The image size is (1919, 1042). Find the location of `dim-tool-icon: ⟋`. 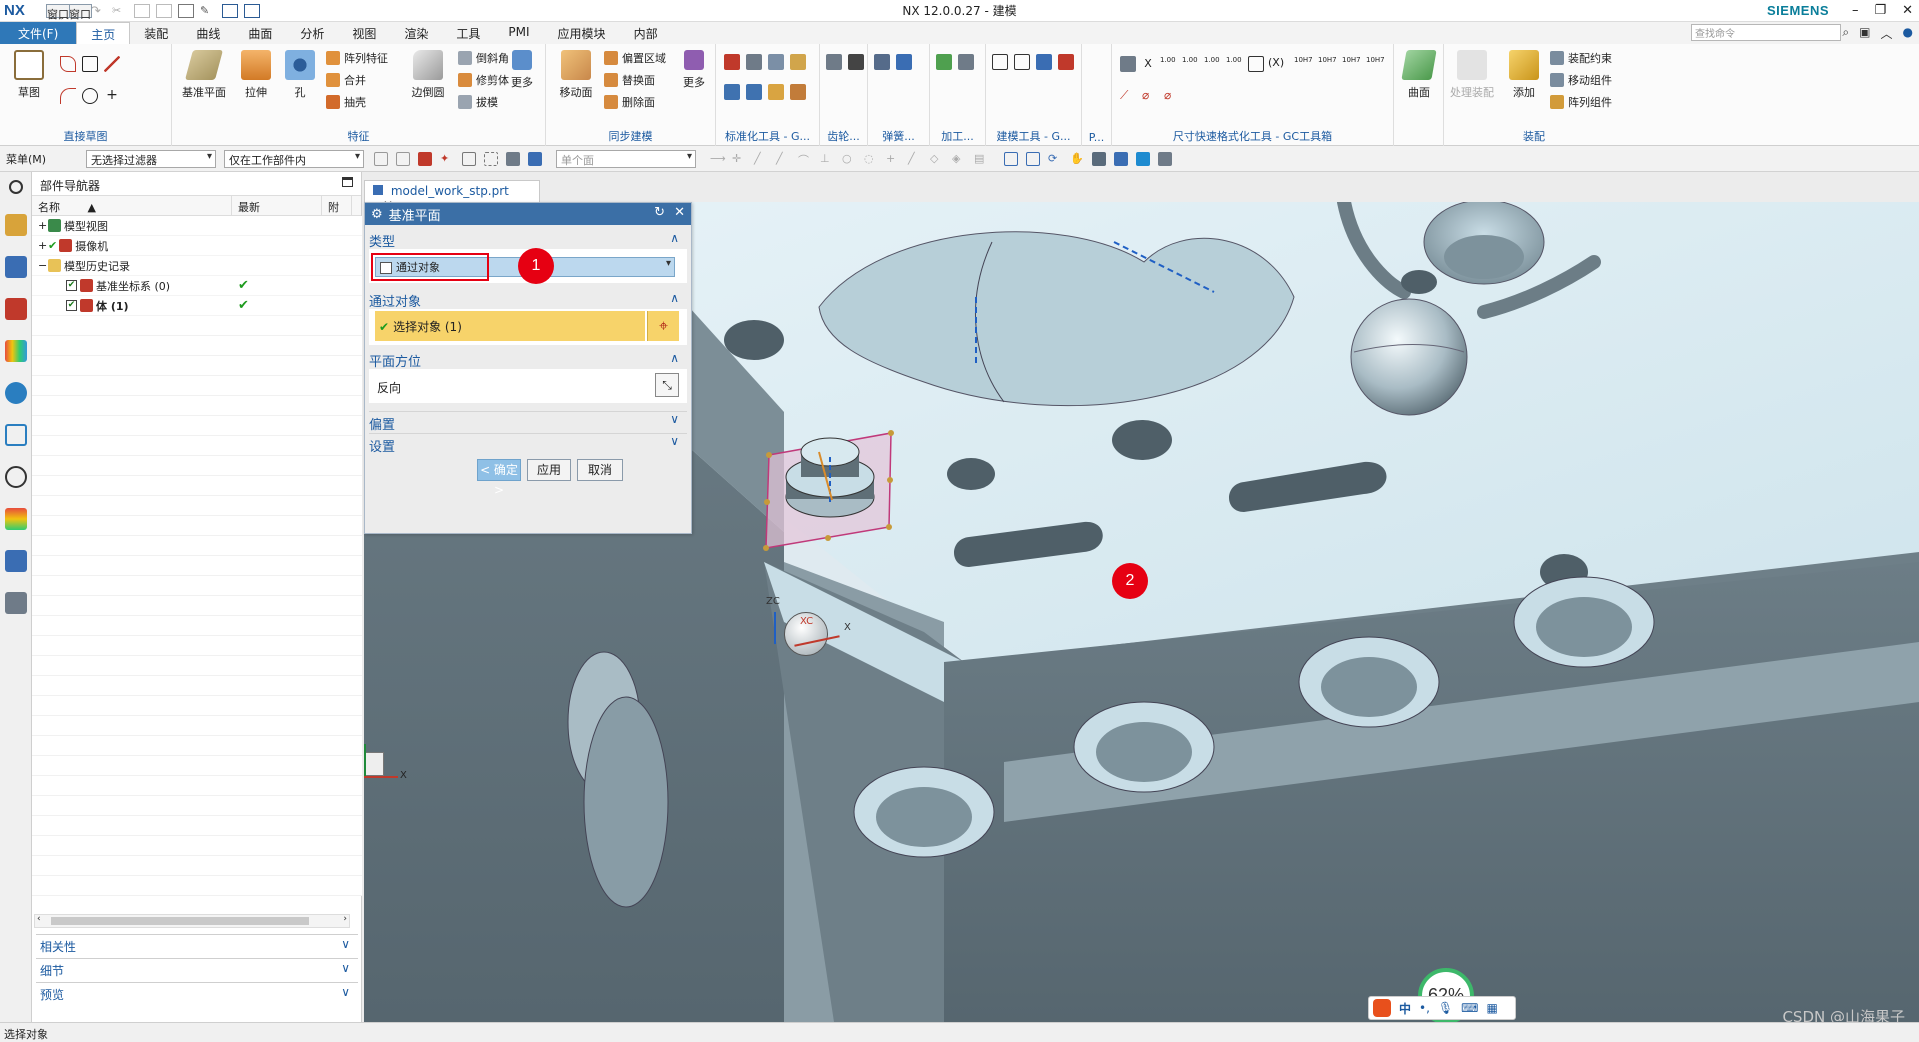

dim-tool-icon: ⟋ is located at coordinates (1128, 96).